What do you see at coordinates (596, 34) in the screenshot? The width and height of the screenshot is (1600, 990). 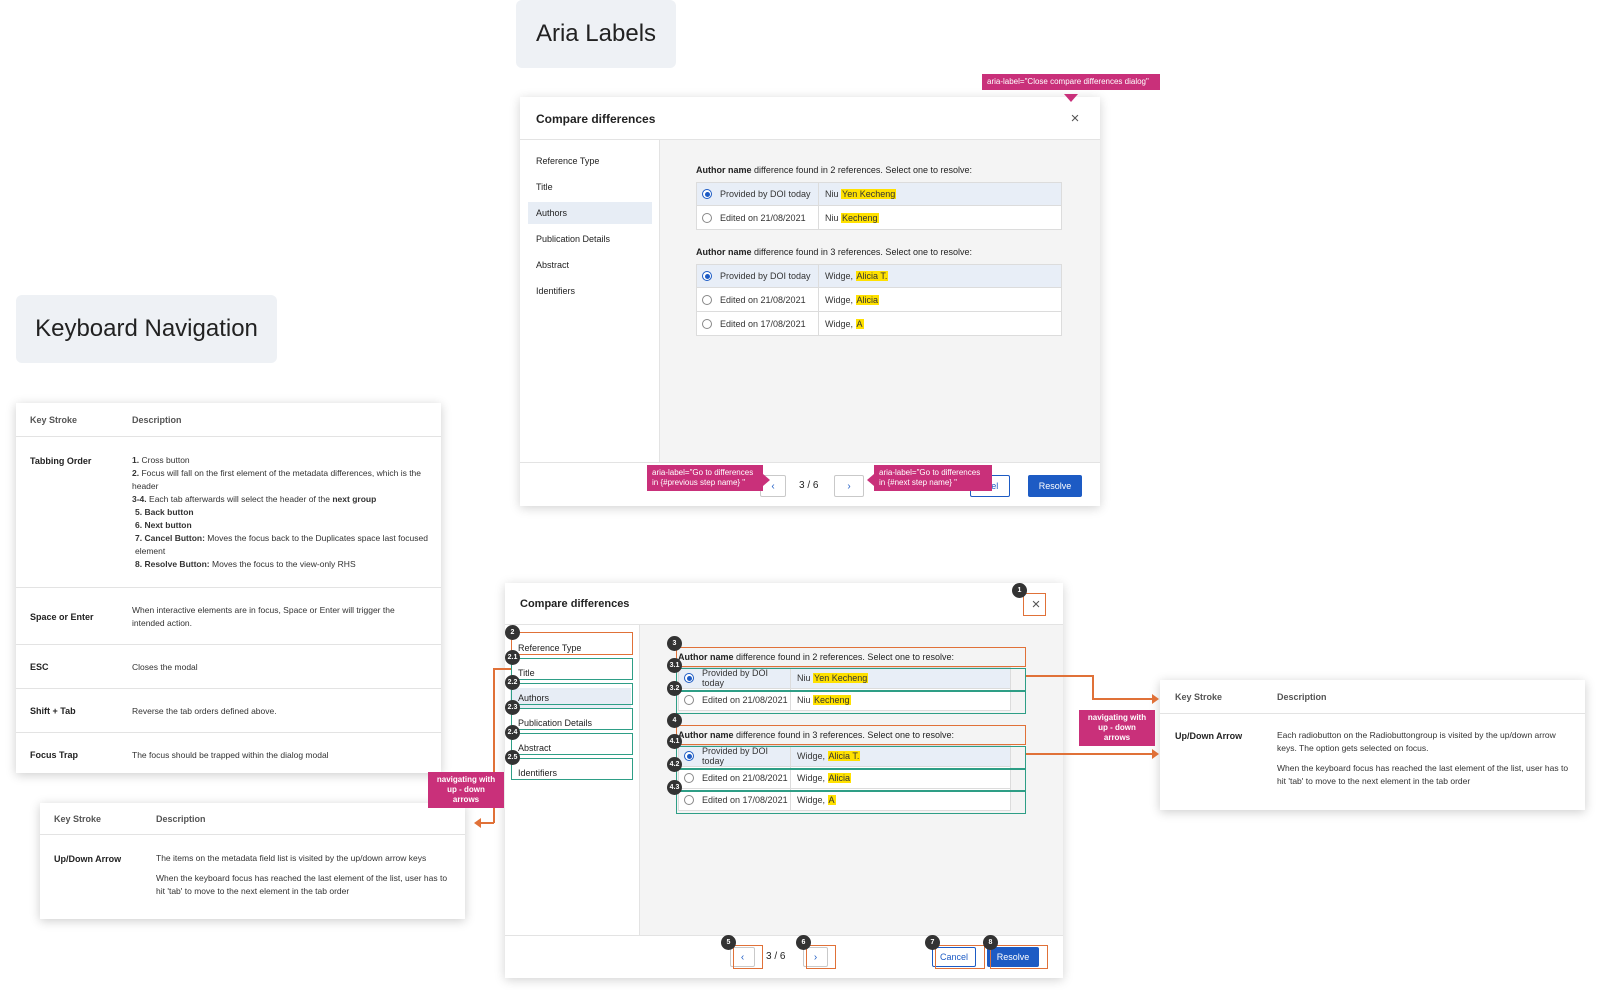 I see `aria-labels-heading: Aria Labels` at bounding box center [596, 34].